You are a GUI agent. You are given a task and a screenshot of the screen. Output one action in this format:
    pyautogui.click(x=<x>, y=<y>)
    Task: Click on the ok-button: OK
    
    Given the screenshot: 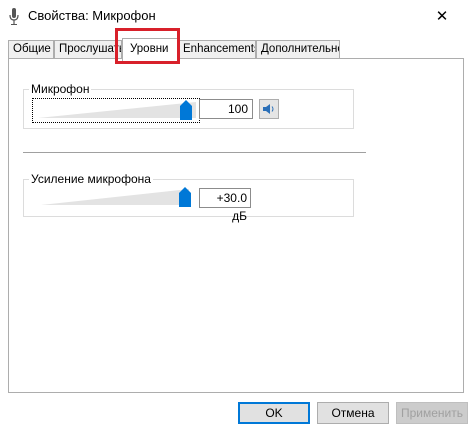 What is the action you would take?
    pyautogui.click(x=274, y=413)
    